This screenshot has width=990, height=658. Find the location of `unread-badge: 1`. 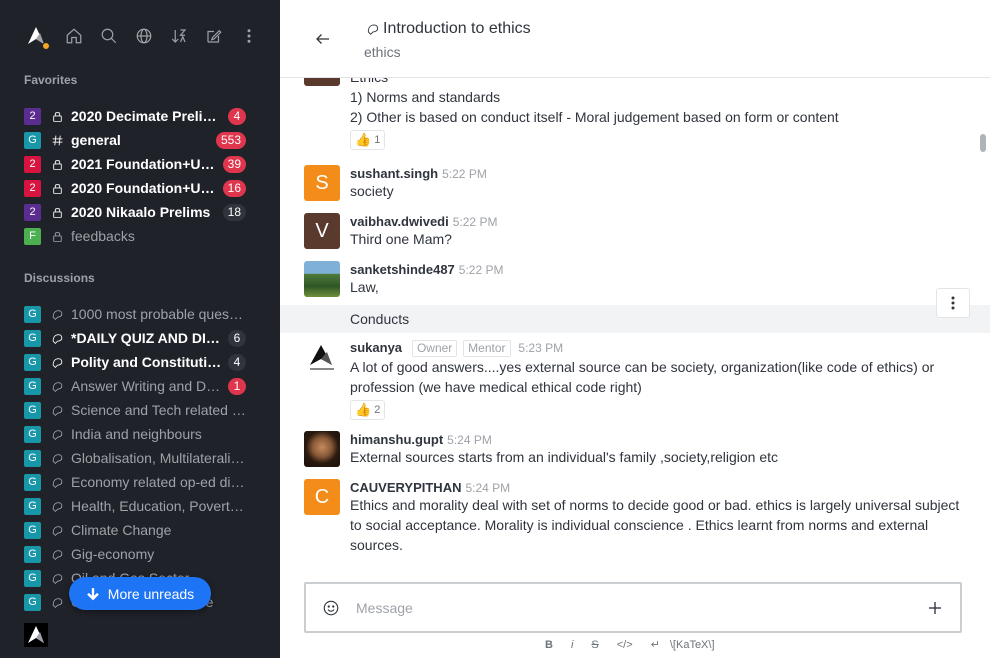

unread-badge: 1 is located at coordinates (237, 386).